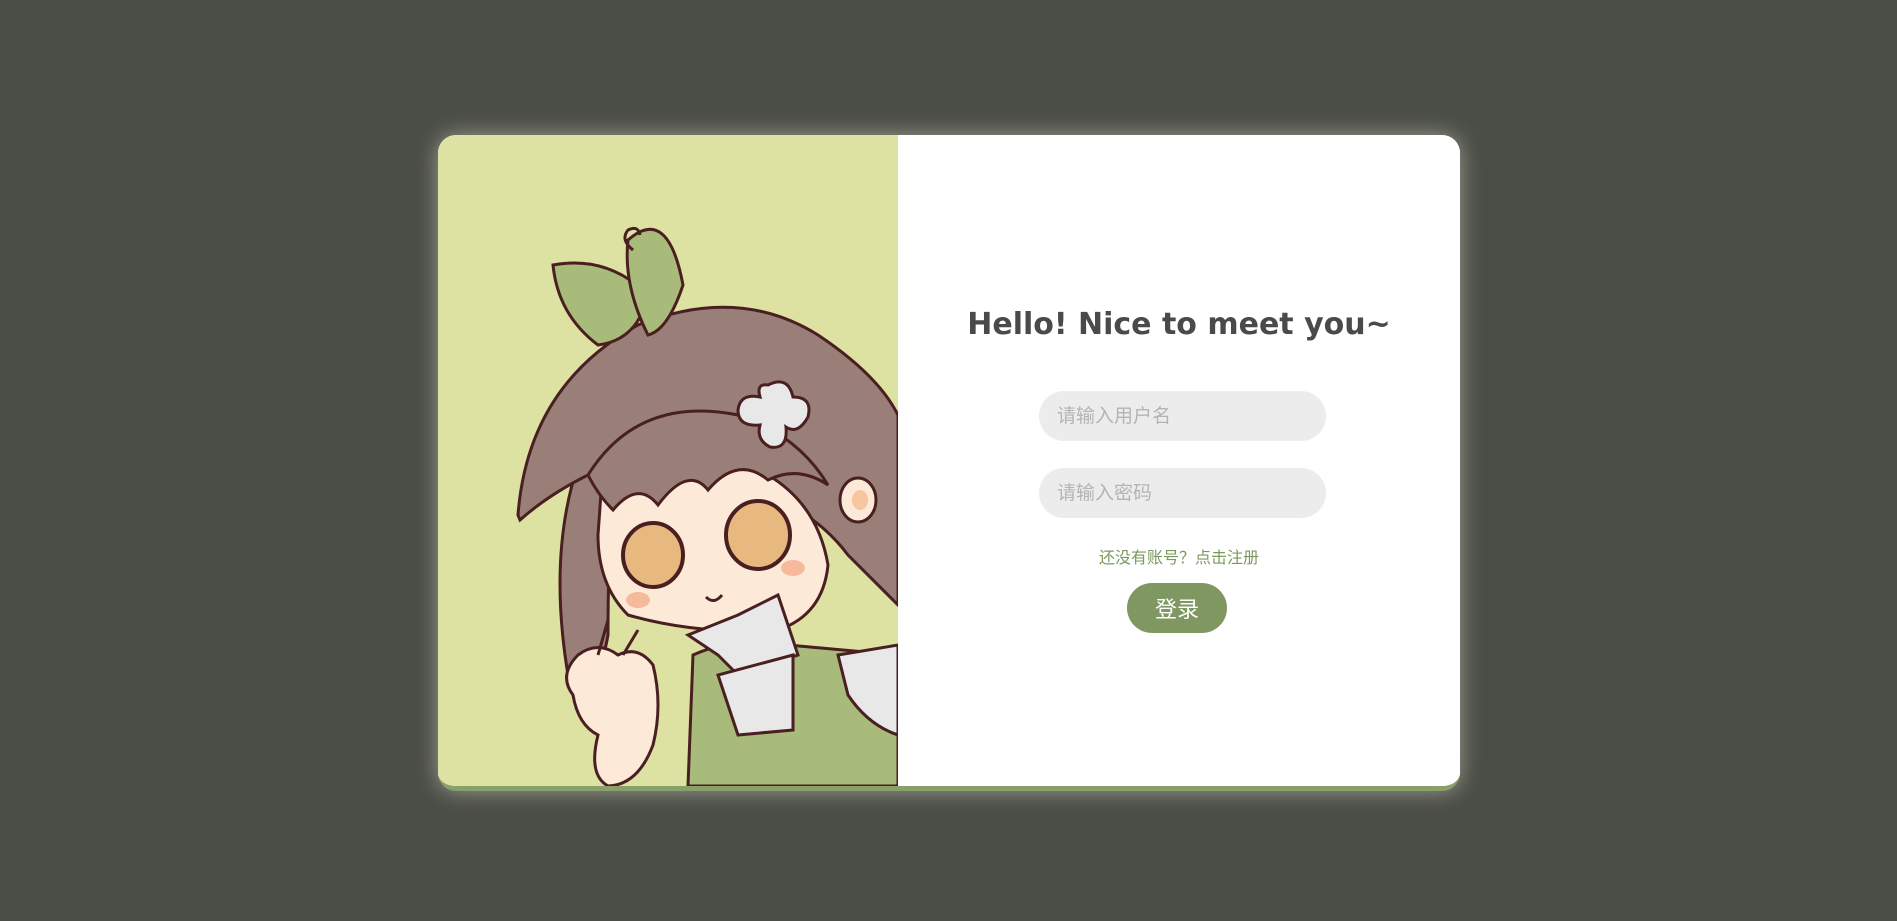 The height and width of the screenshot is (921, 1897). What do you see at coordinates (1179, 324) in the screenshot?
I see `login-title: Hello! Nice to meet you~` at bounding box center [1179, 324].